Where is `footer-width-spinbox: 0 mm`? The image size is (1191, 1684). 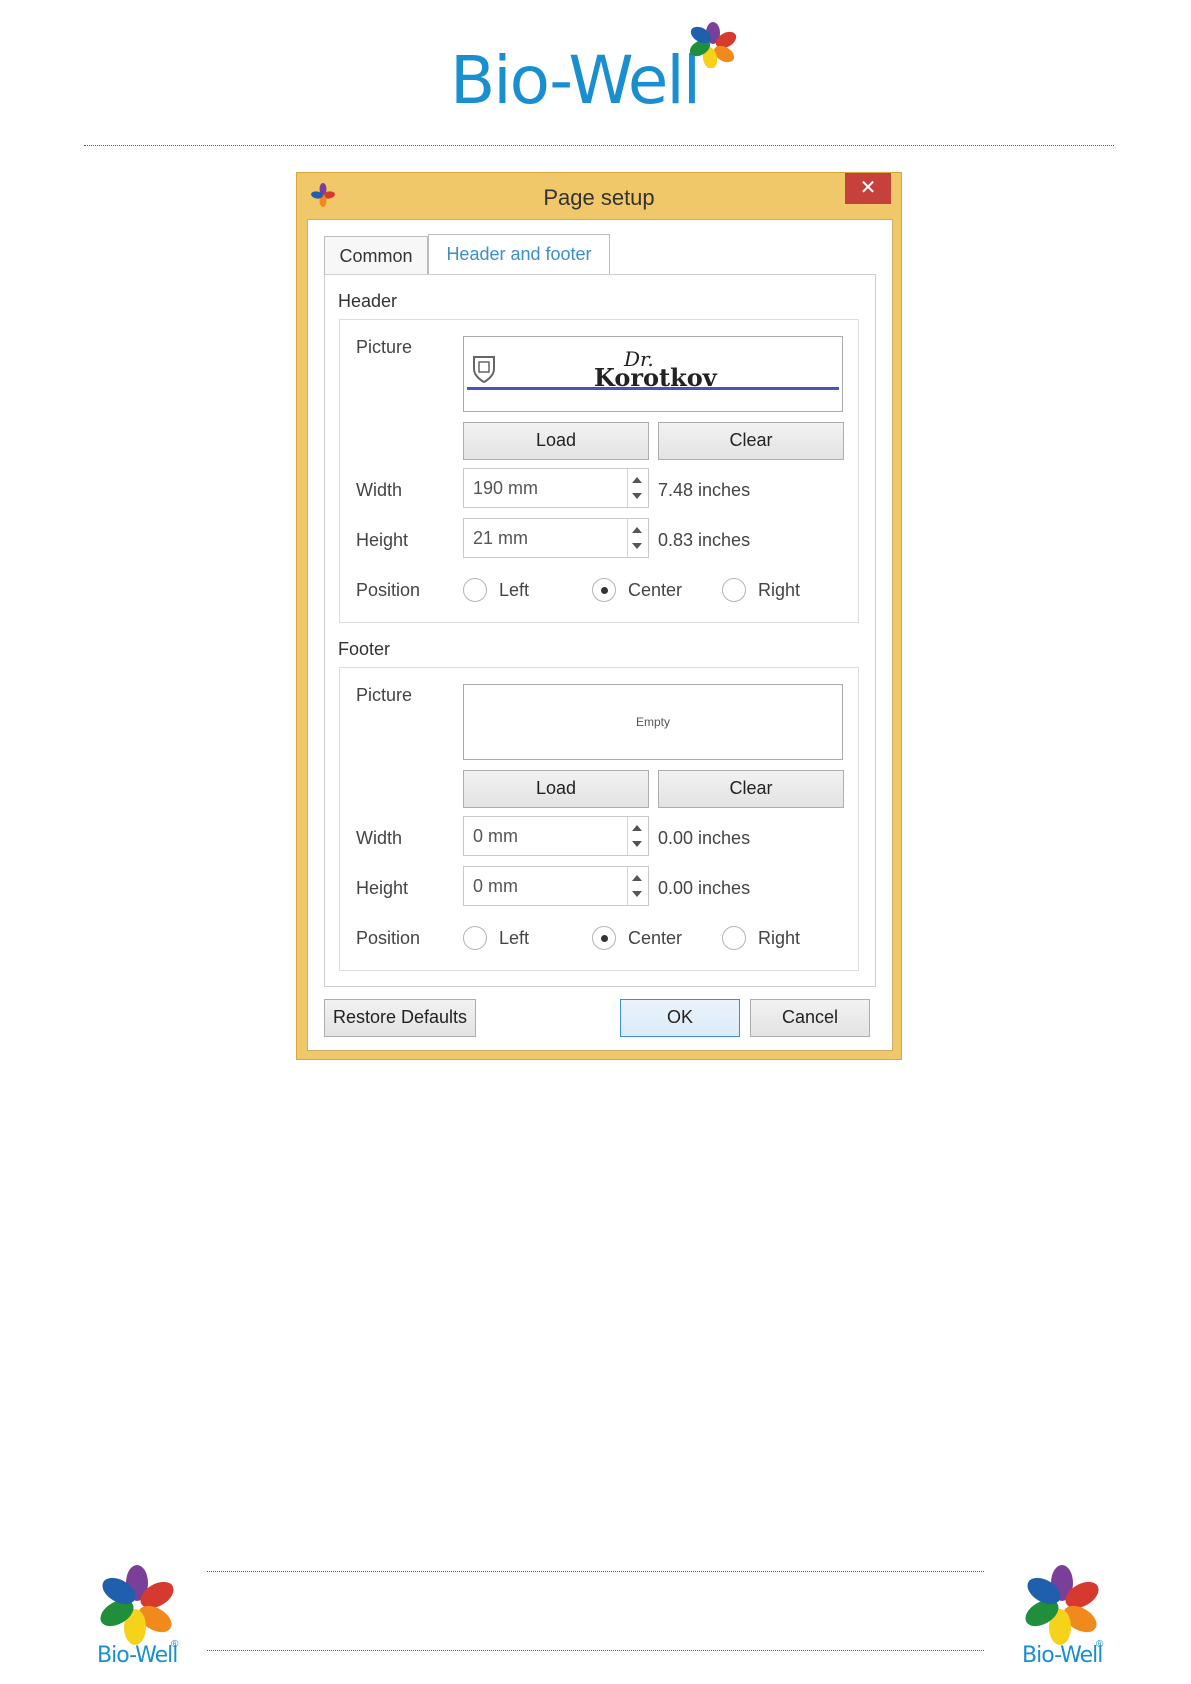
footer-width-spinbox: 0 mm is located at coordinates (556, 836).